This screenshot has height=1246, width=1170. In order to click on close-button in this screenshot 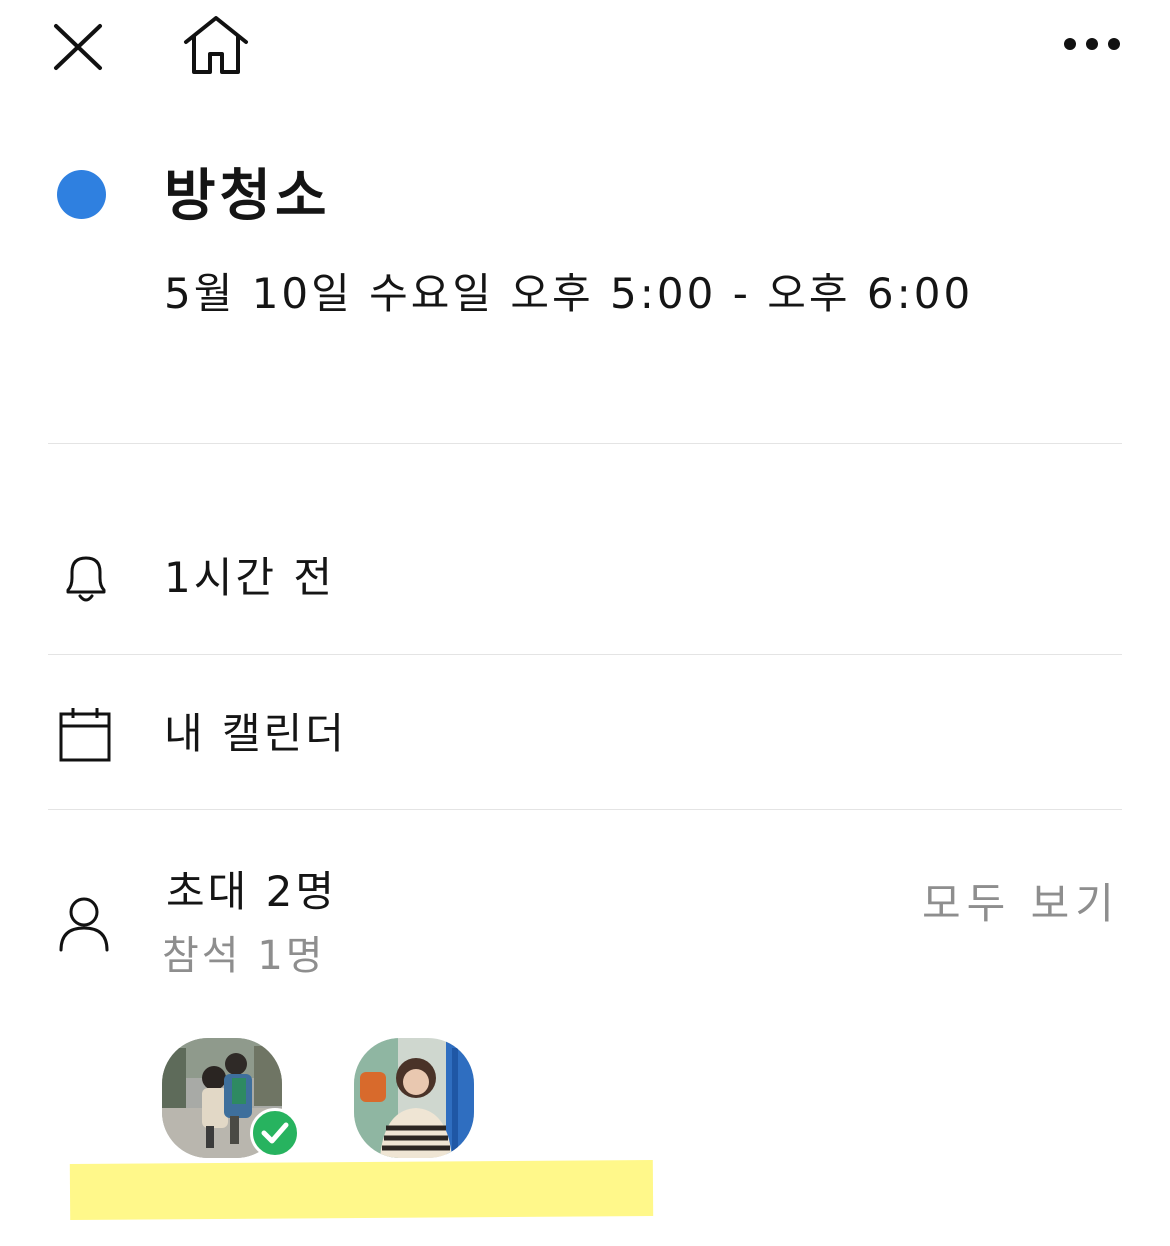, I will do `click(78, 48)`.